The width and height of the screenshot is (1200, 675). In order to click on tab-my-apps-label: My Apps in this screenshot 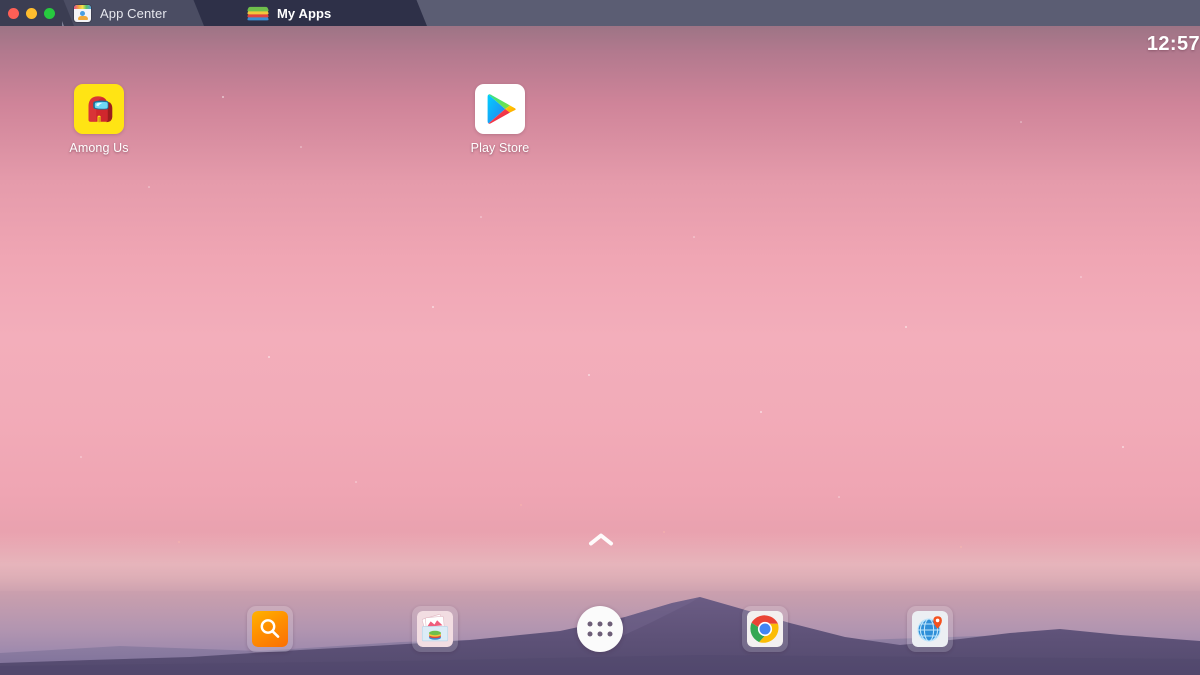, I will do `click(304, 13)`.